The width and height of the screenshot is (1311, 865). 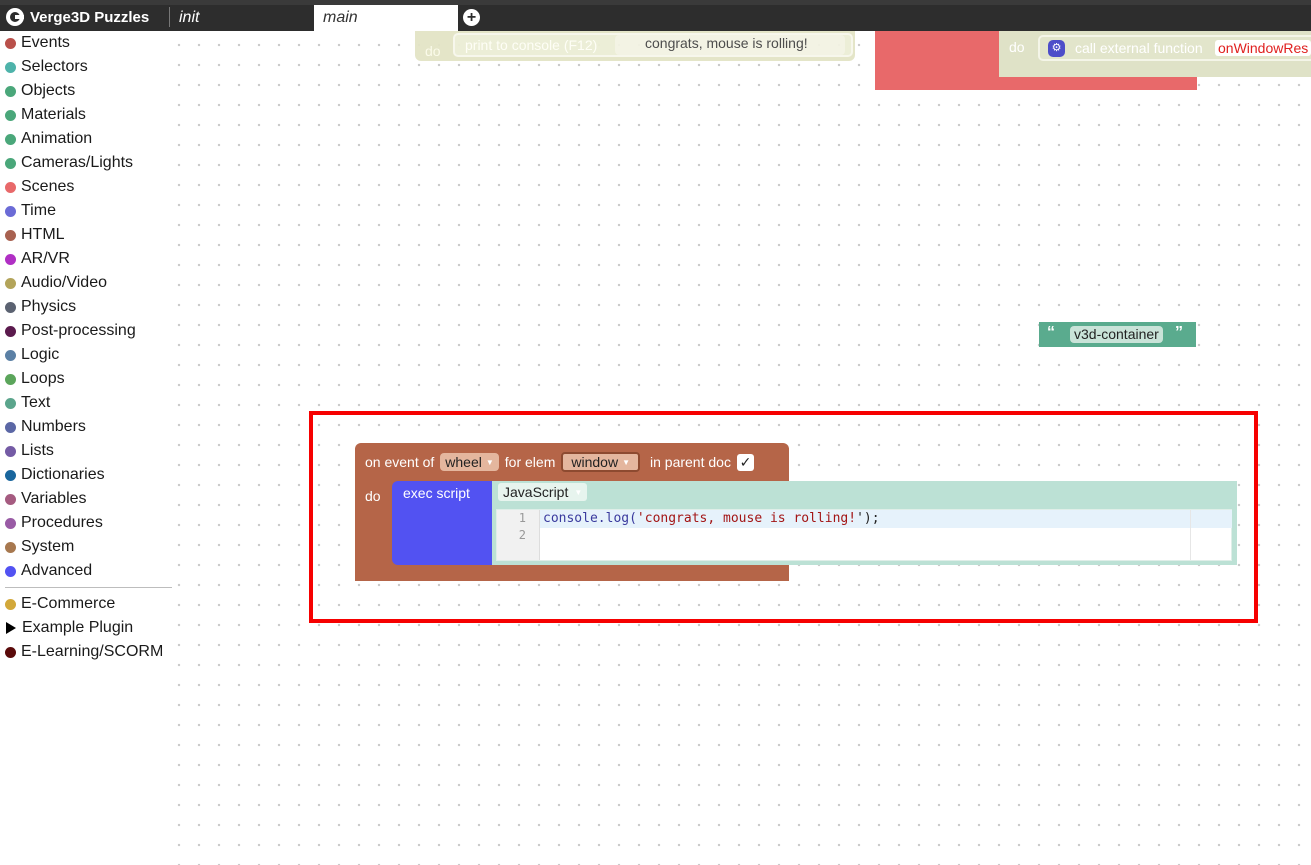 What do you see at coordinates (88, 91) in the screenshot?
I see `category-objects: Objects` at bounding box center [88, 91].